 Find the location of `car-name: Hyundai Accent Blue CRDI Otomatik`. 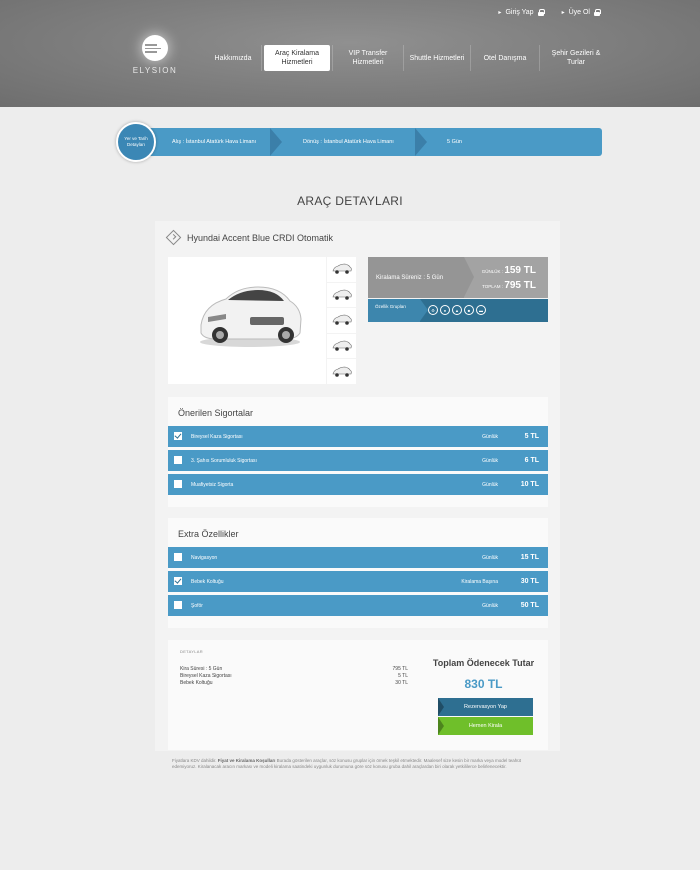

car-name: Hyundai Accent Blue CRDI Otomatik is located at coordinates (260, 237).